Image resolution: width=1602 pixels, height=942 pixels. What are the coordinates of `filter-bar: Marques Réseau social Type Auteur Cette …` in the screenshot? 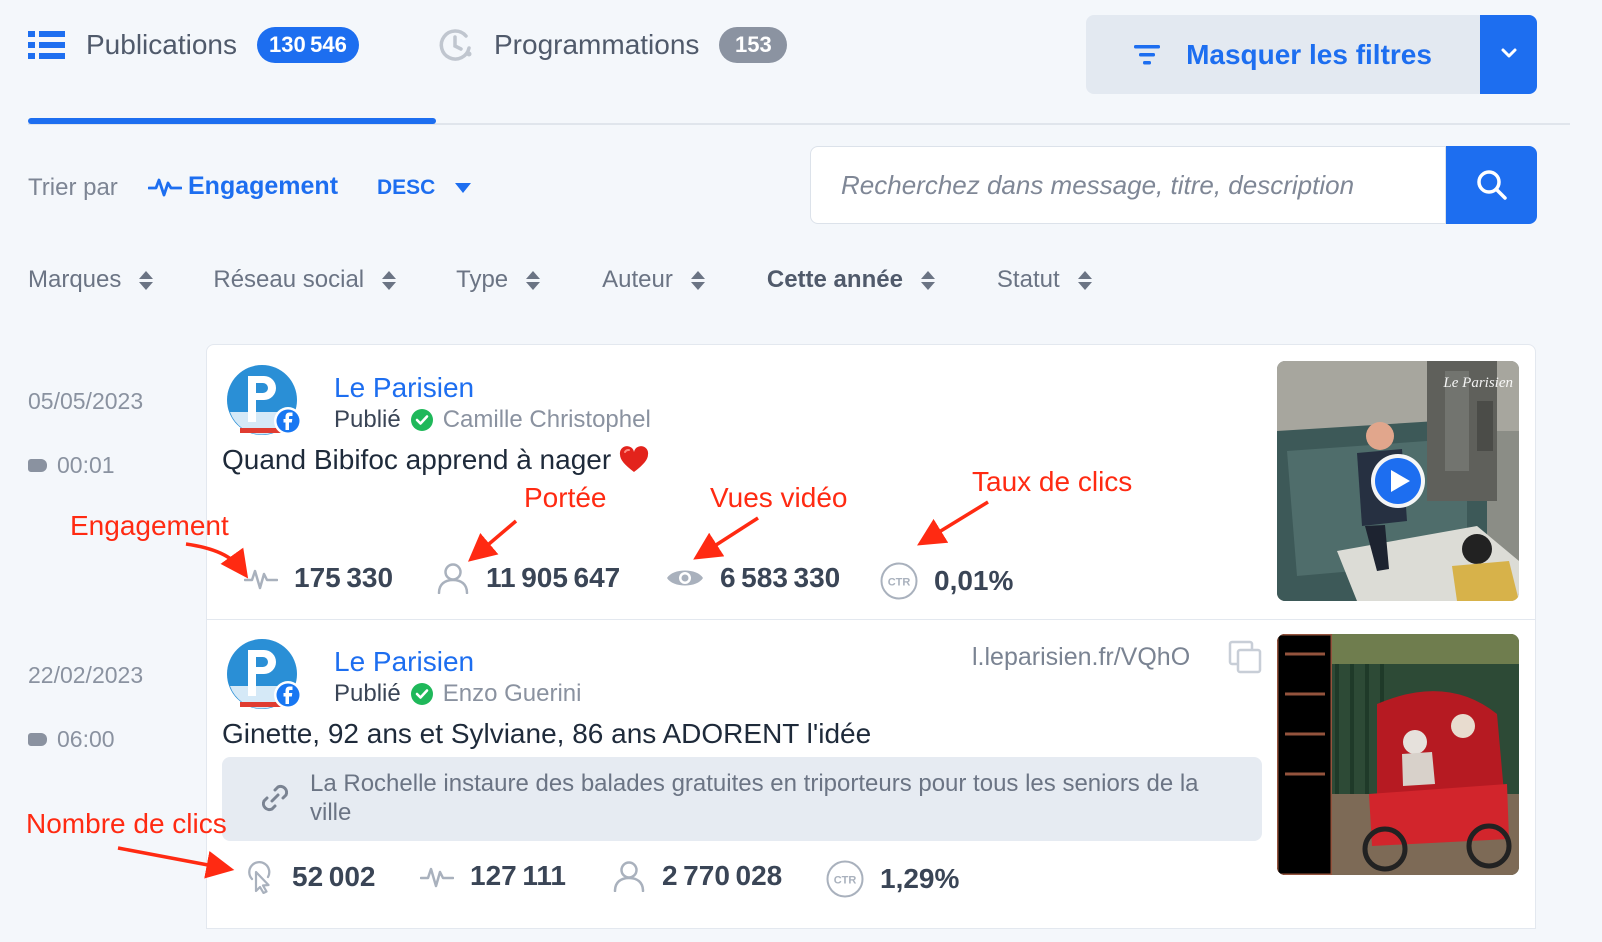 It's located at (560, 280).